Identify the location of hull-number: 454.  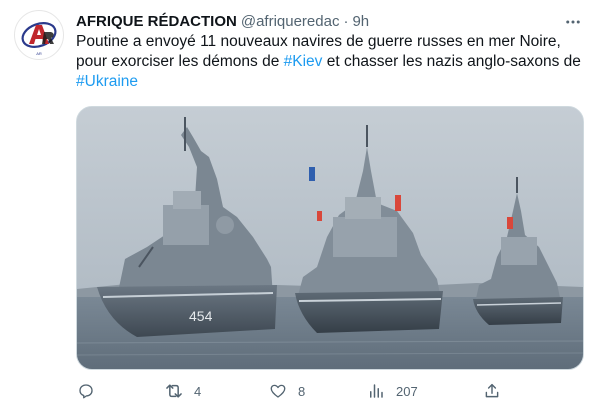
(201, 316).